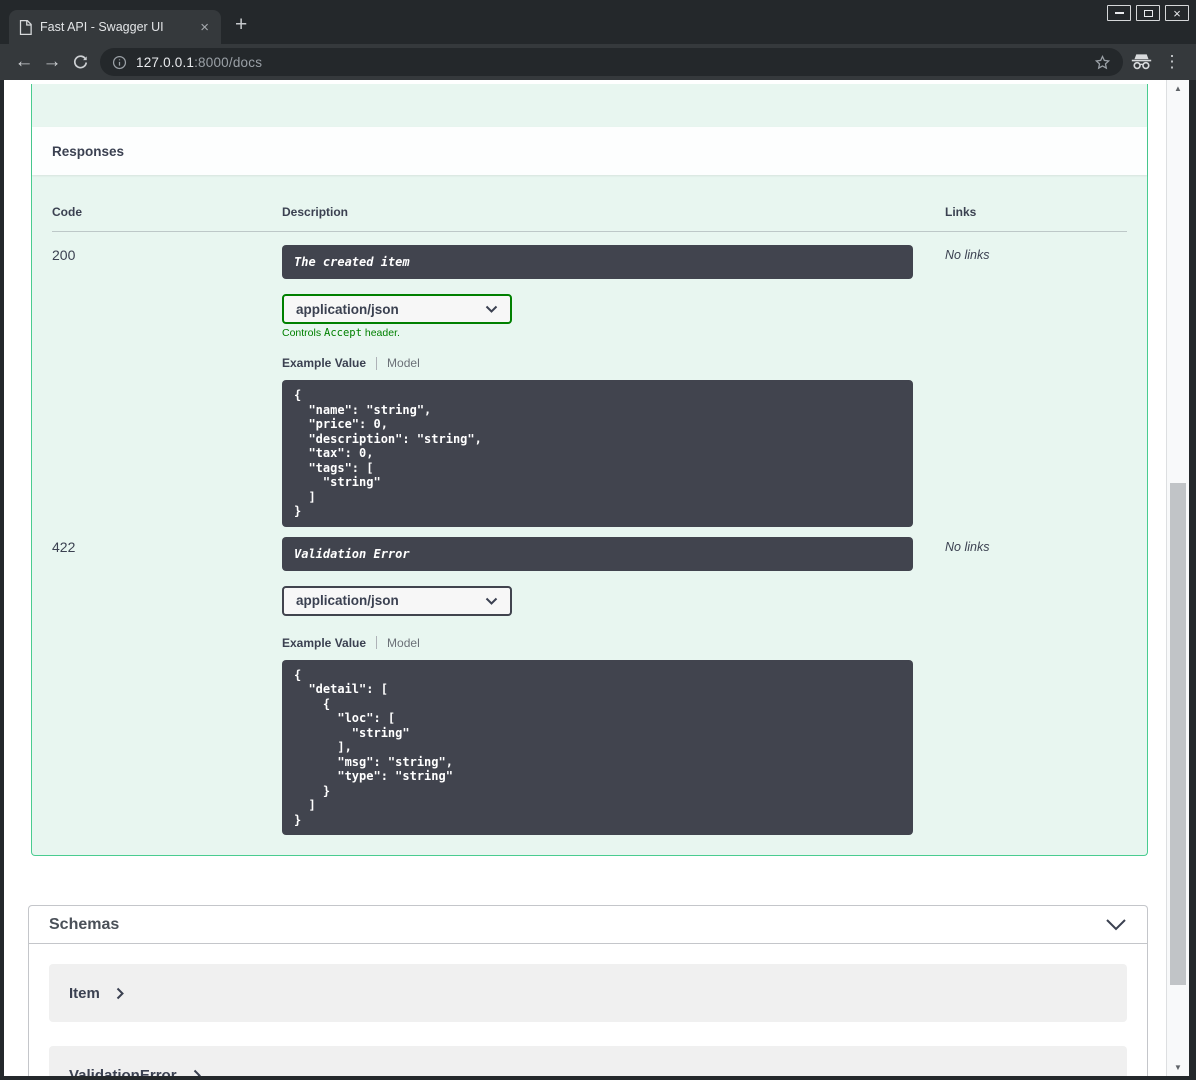 The width and height of the screenshot is (1196, 1080). I want to click on accept-note-part: header., so click(380, 333).